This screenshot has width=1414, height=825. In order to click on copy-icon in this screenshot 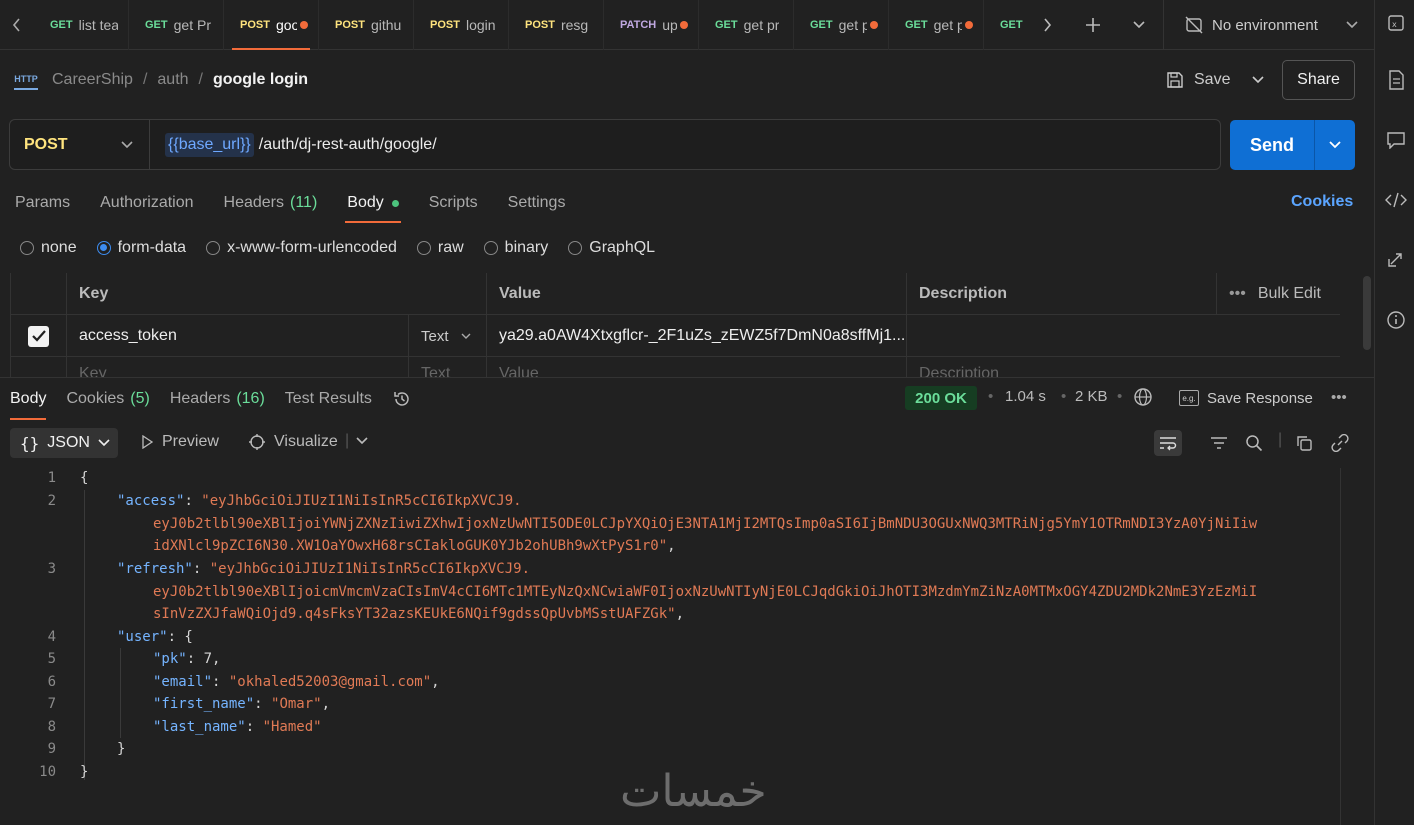, I will do `click(1304, 443)`.